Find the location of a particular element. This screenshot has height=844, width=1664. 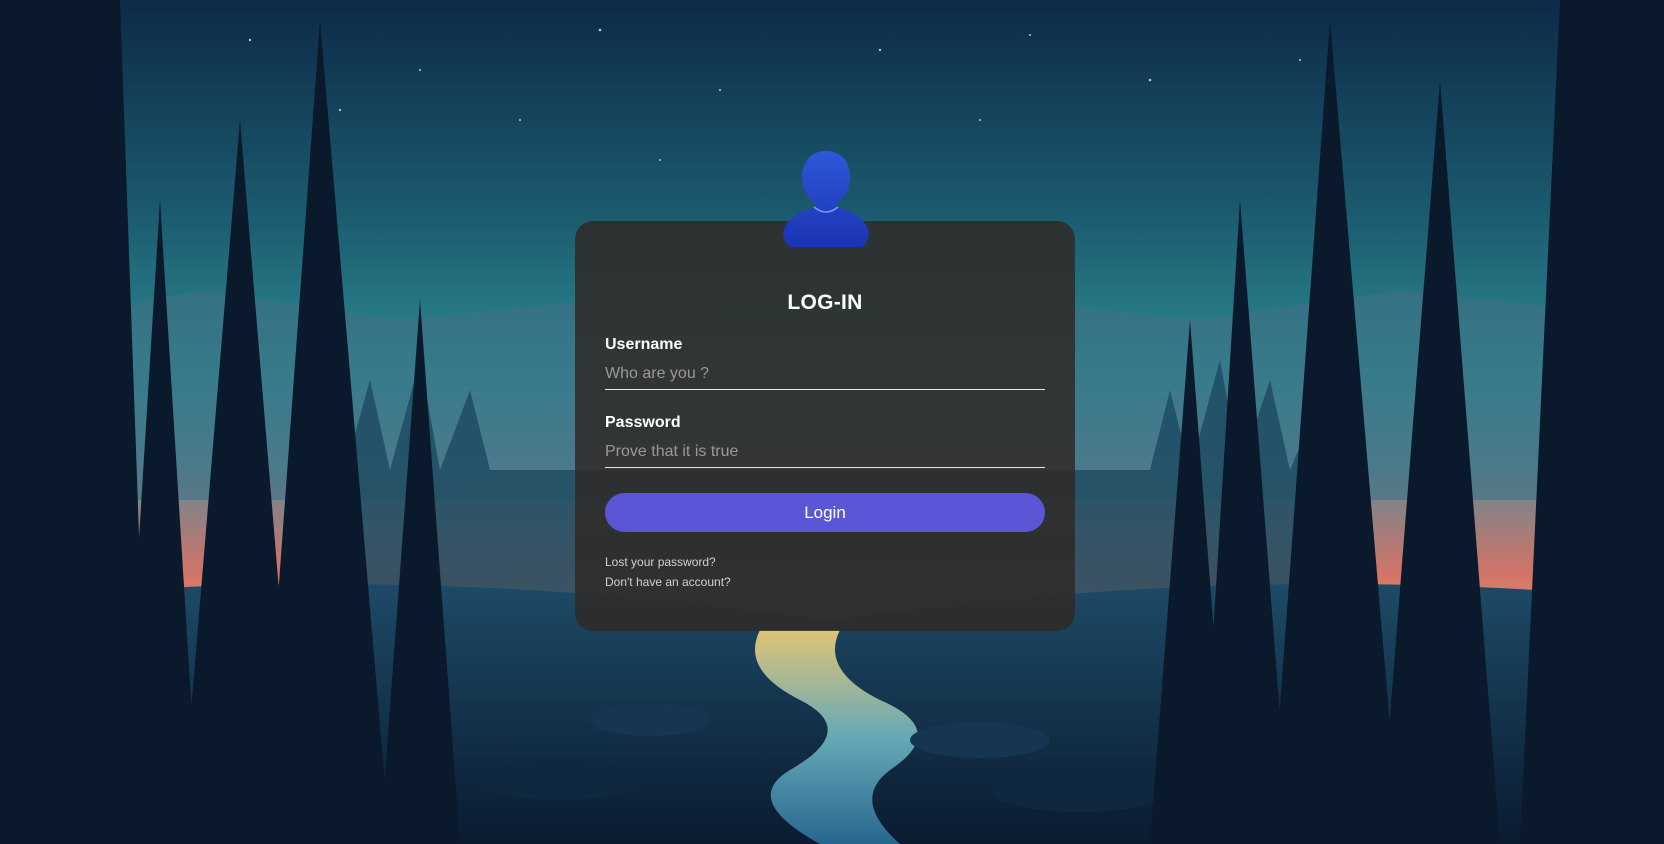

login-button: Login is located at coordinates (825, 512).